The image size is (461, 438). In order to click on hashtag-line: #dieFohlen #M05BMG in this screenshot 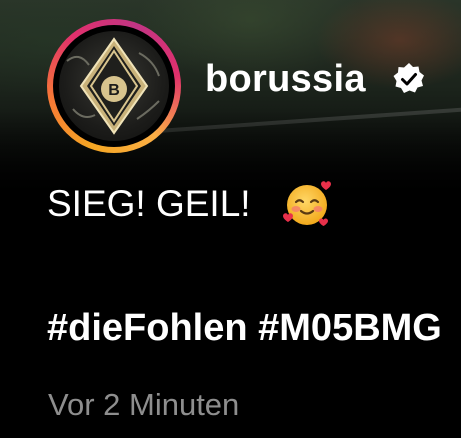, I will do `click(254, 328)`.